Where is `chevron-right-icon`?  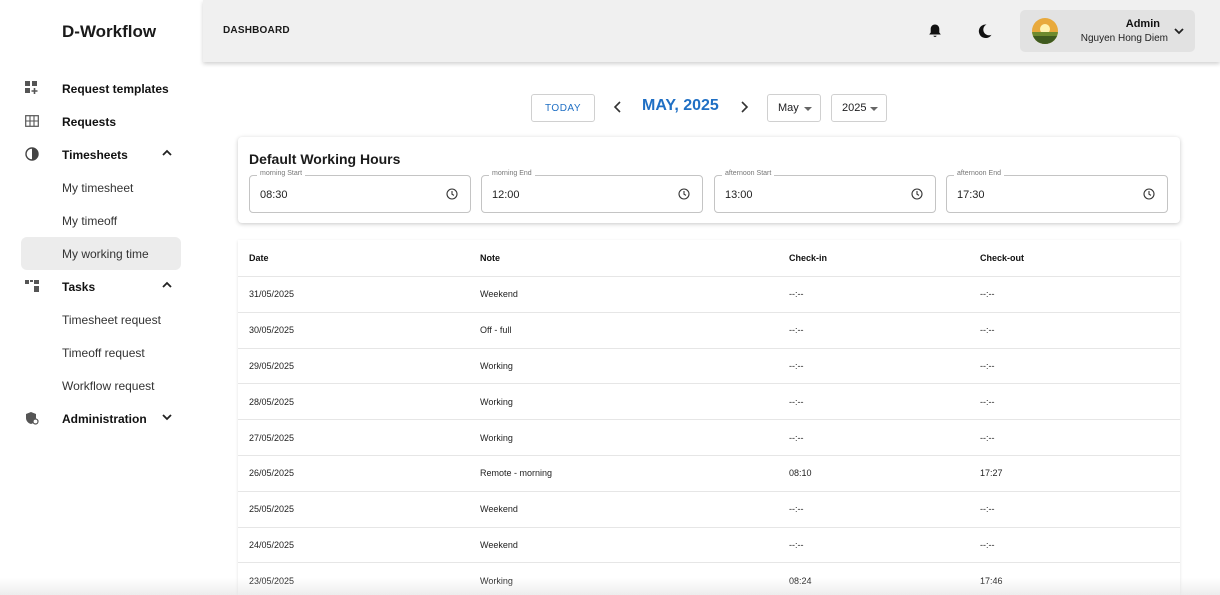
chevron-right-icon is located at coordinates (744, 107).